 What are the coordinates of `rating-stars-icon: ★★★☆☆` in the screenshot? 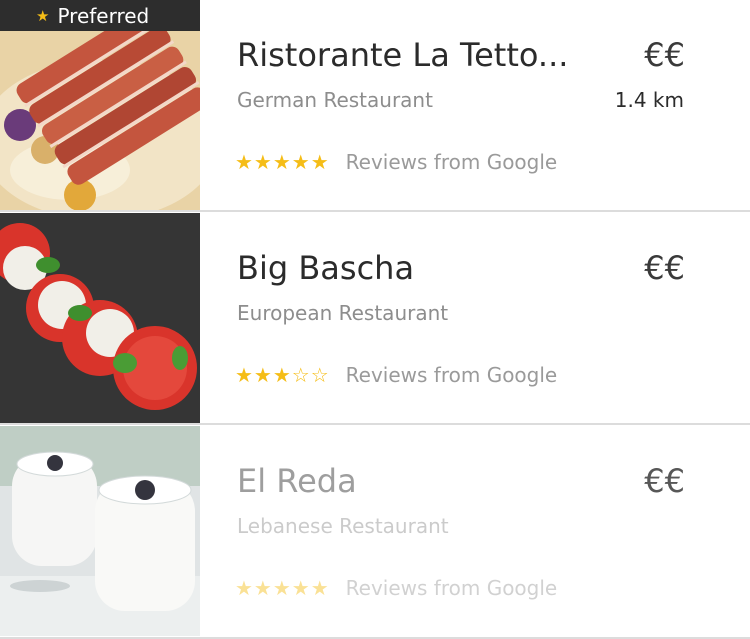 It's located at (282, 375).